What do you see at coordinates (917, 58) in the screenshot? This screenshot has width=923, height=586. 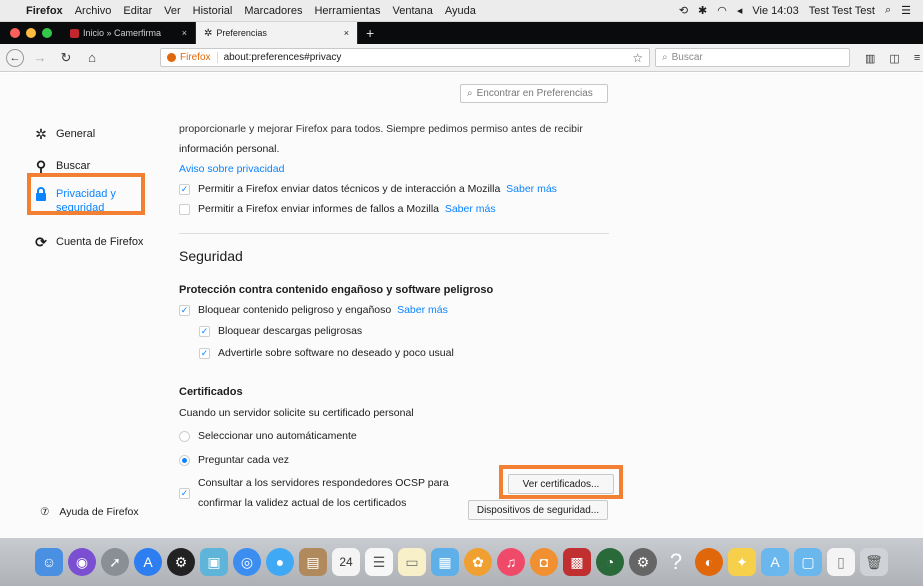 I see `menu-icon: ≡` at bounding box center [917, 58].